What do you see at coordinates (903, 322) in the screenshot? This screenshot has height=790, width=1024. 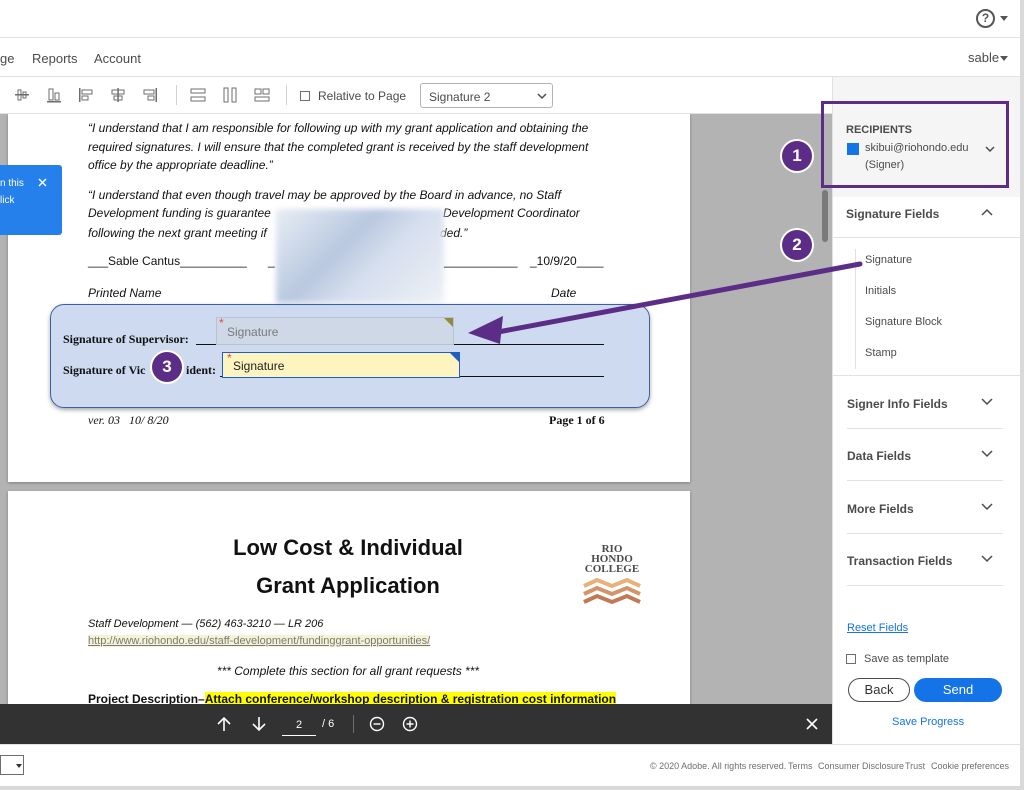 I see `field-item-signature-block: Signature Block` at bounding box center [903, 322].